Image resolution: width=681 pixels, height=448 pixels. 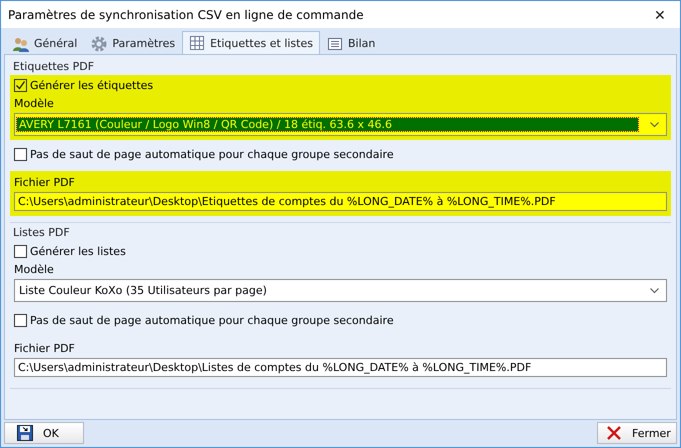 I want to click on group-title: Etiquettes PDF, so click(x=54, y=67).